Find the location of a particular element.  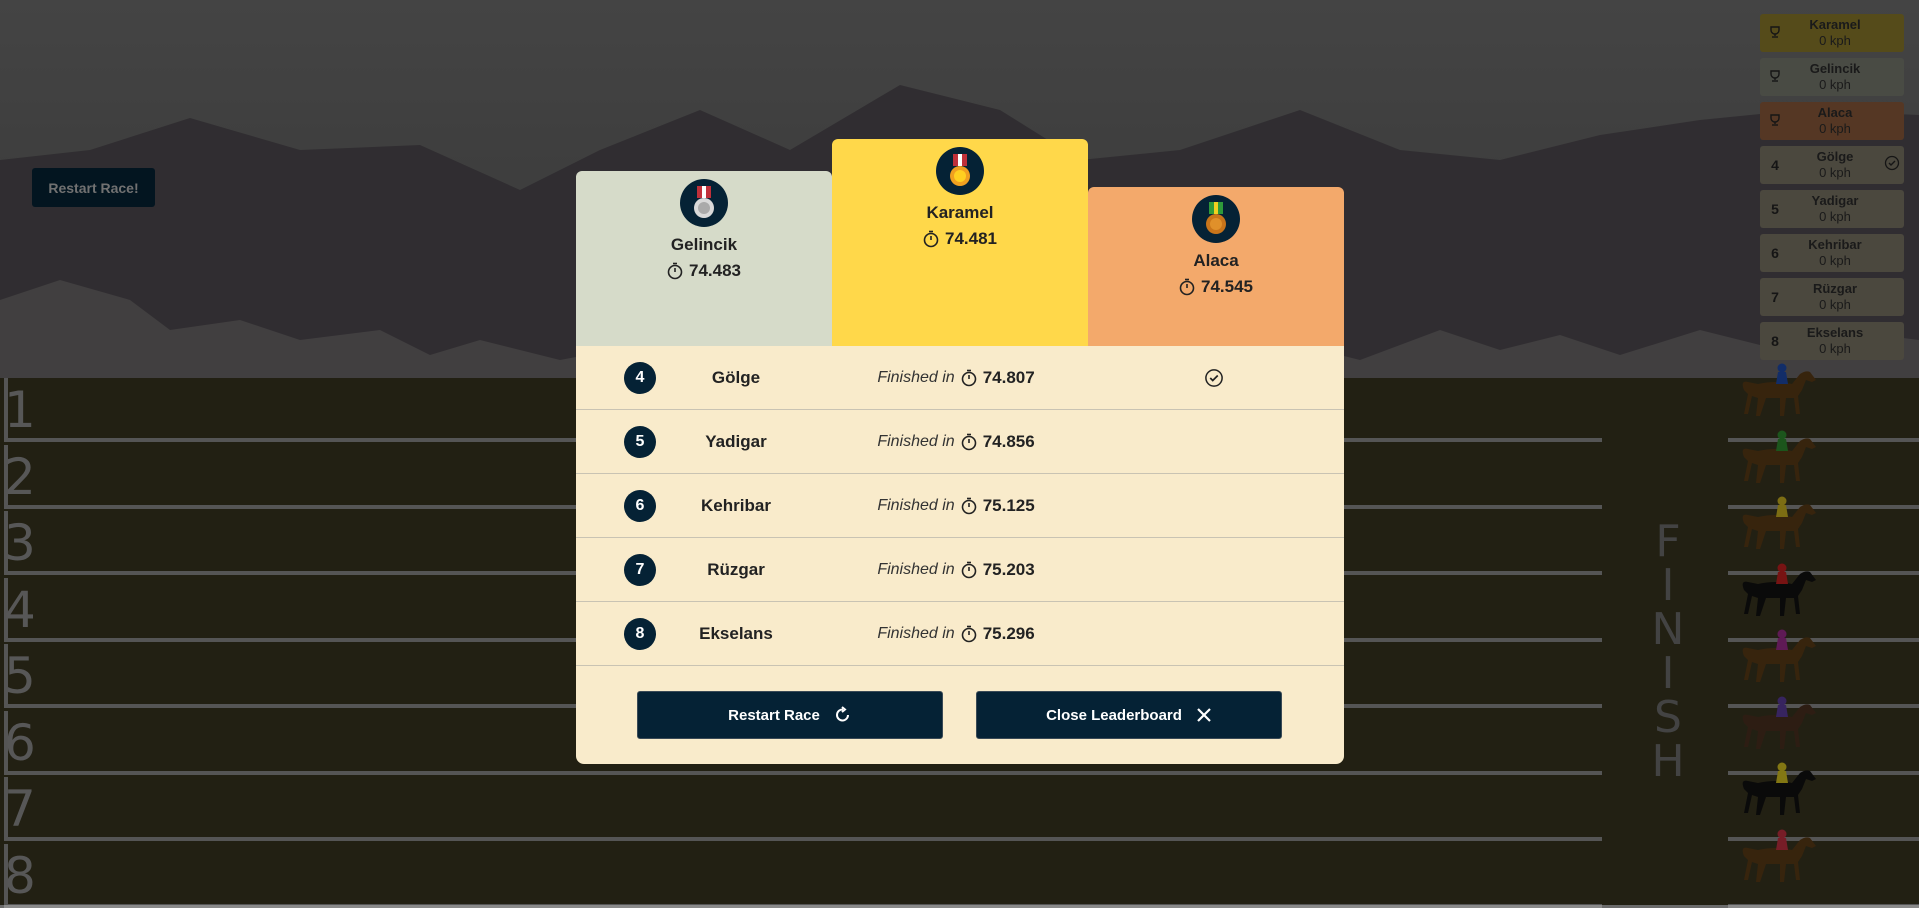

restart-race-label: Restart Race is located at coordinates (774, 715).